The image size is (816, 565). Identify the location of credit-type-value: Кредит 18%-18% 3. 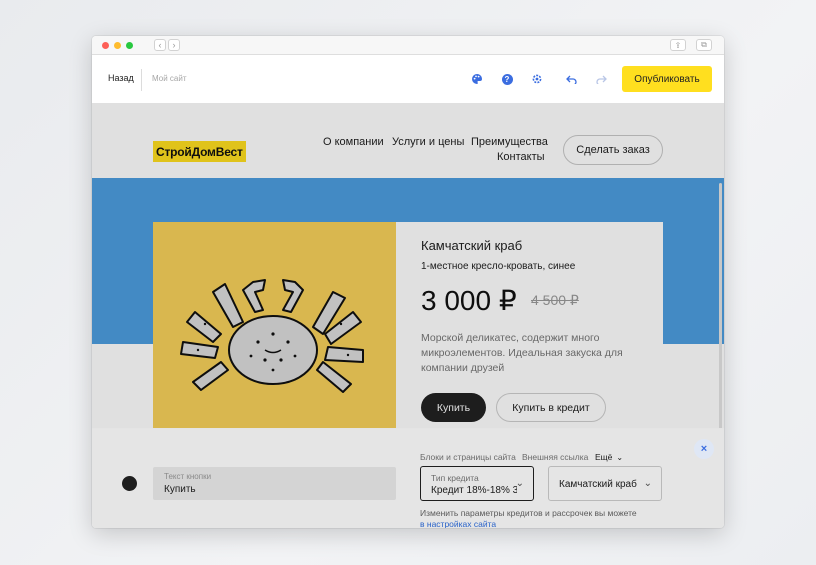
(474, 490).